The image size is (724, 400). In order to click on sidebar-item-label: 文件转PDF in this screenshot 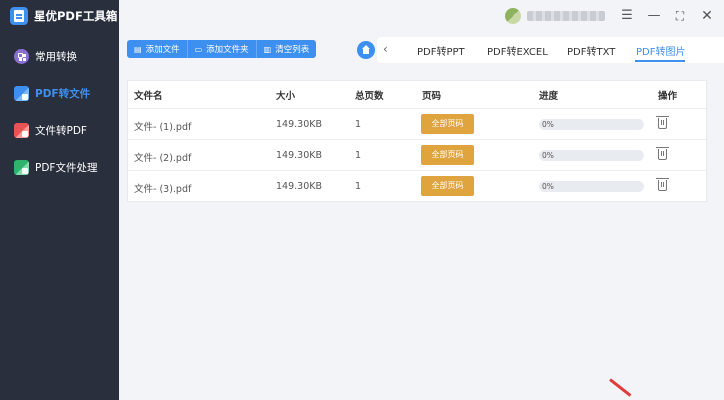, I will do `click(61, 130)`.